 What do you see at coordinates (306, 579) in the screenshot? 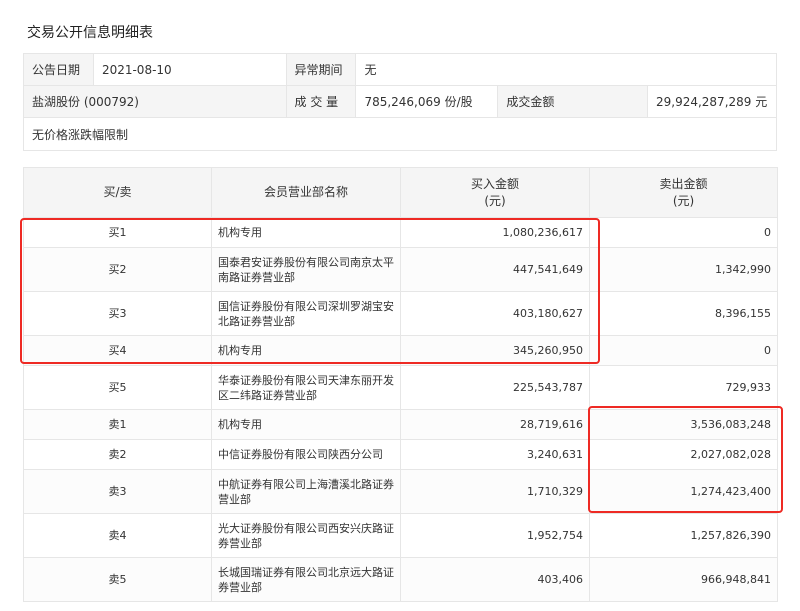
I see `row-broker: 长城国瑞证券有限公司北京远大路证券营业部` at bounding box center [306, 579].